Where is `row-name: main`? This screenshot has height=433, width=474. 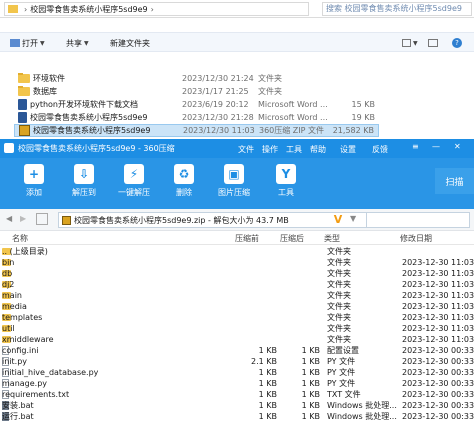
row-name: main is located at coordinates (12, 295).